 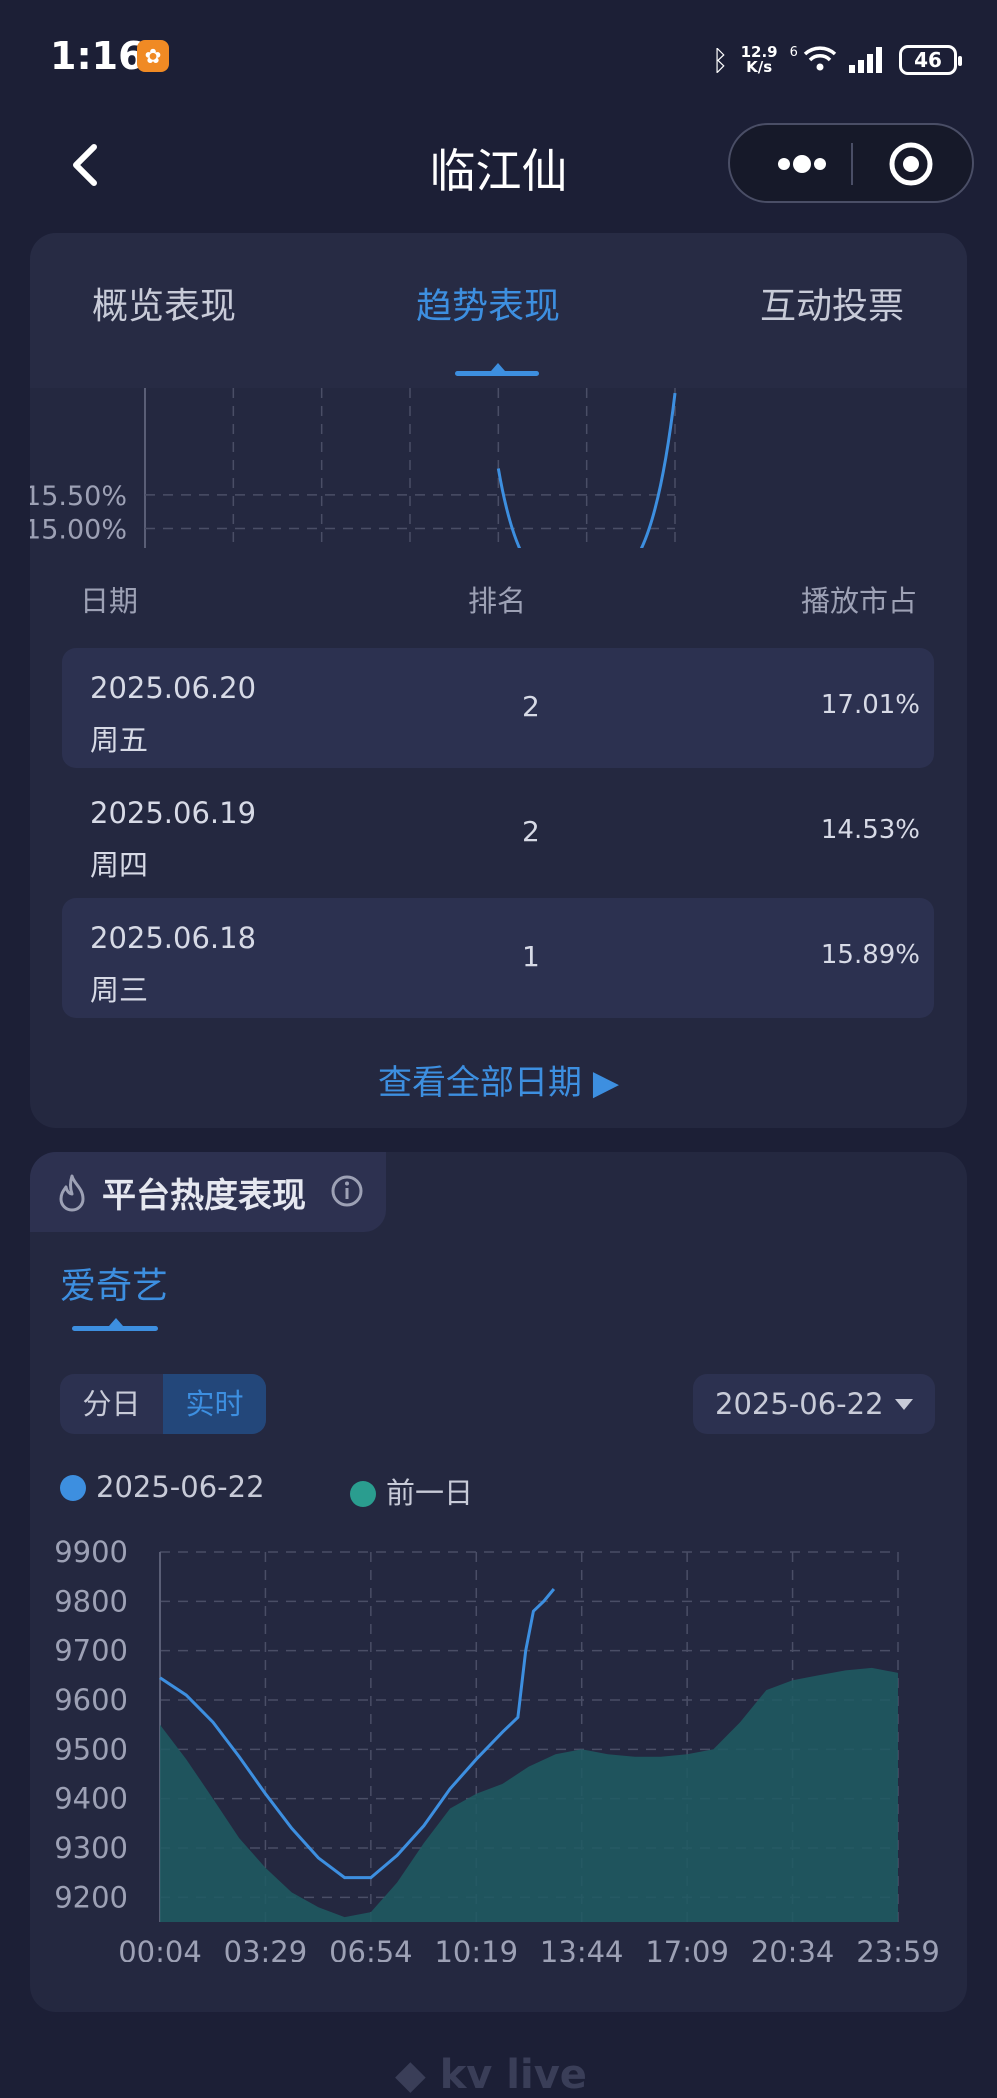 I want to click on x-tick-label: 20:34, so click(x=793, y=1948).